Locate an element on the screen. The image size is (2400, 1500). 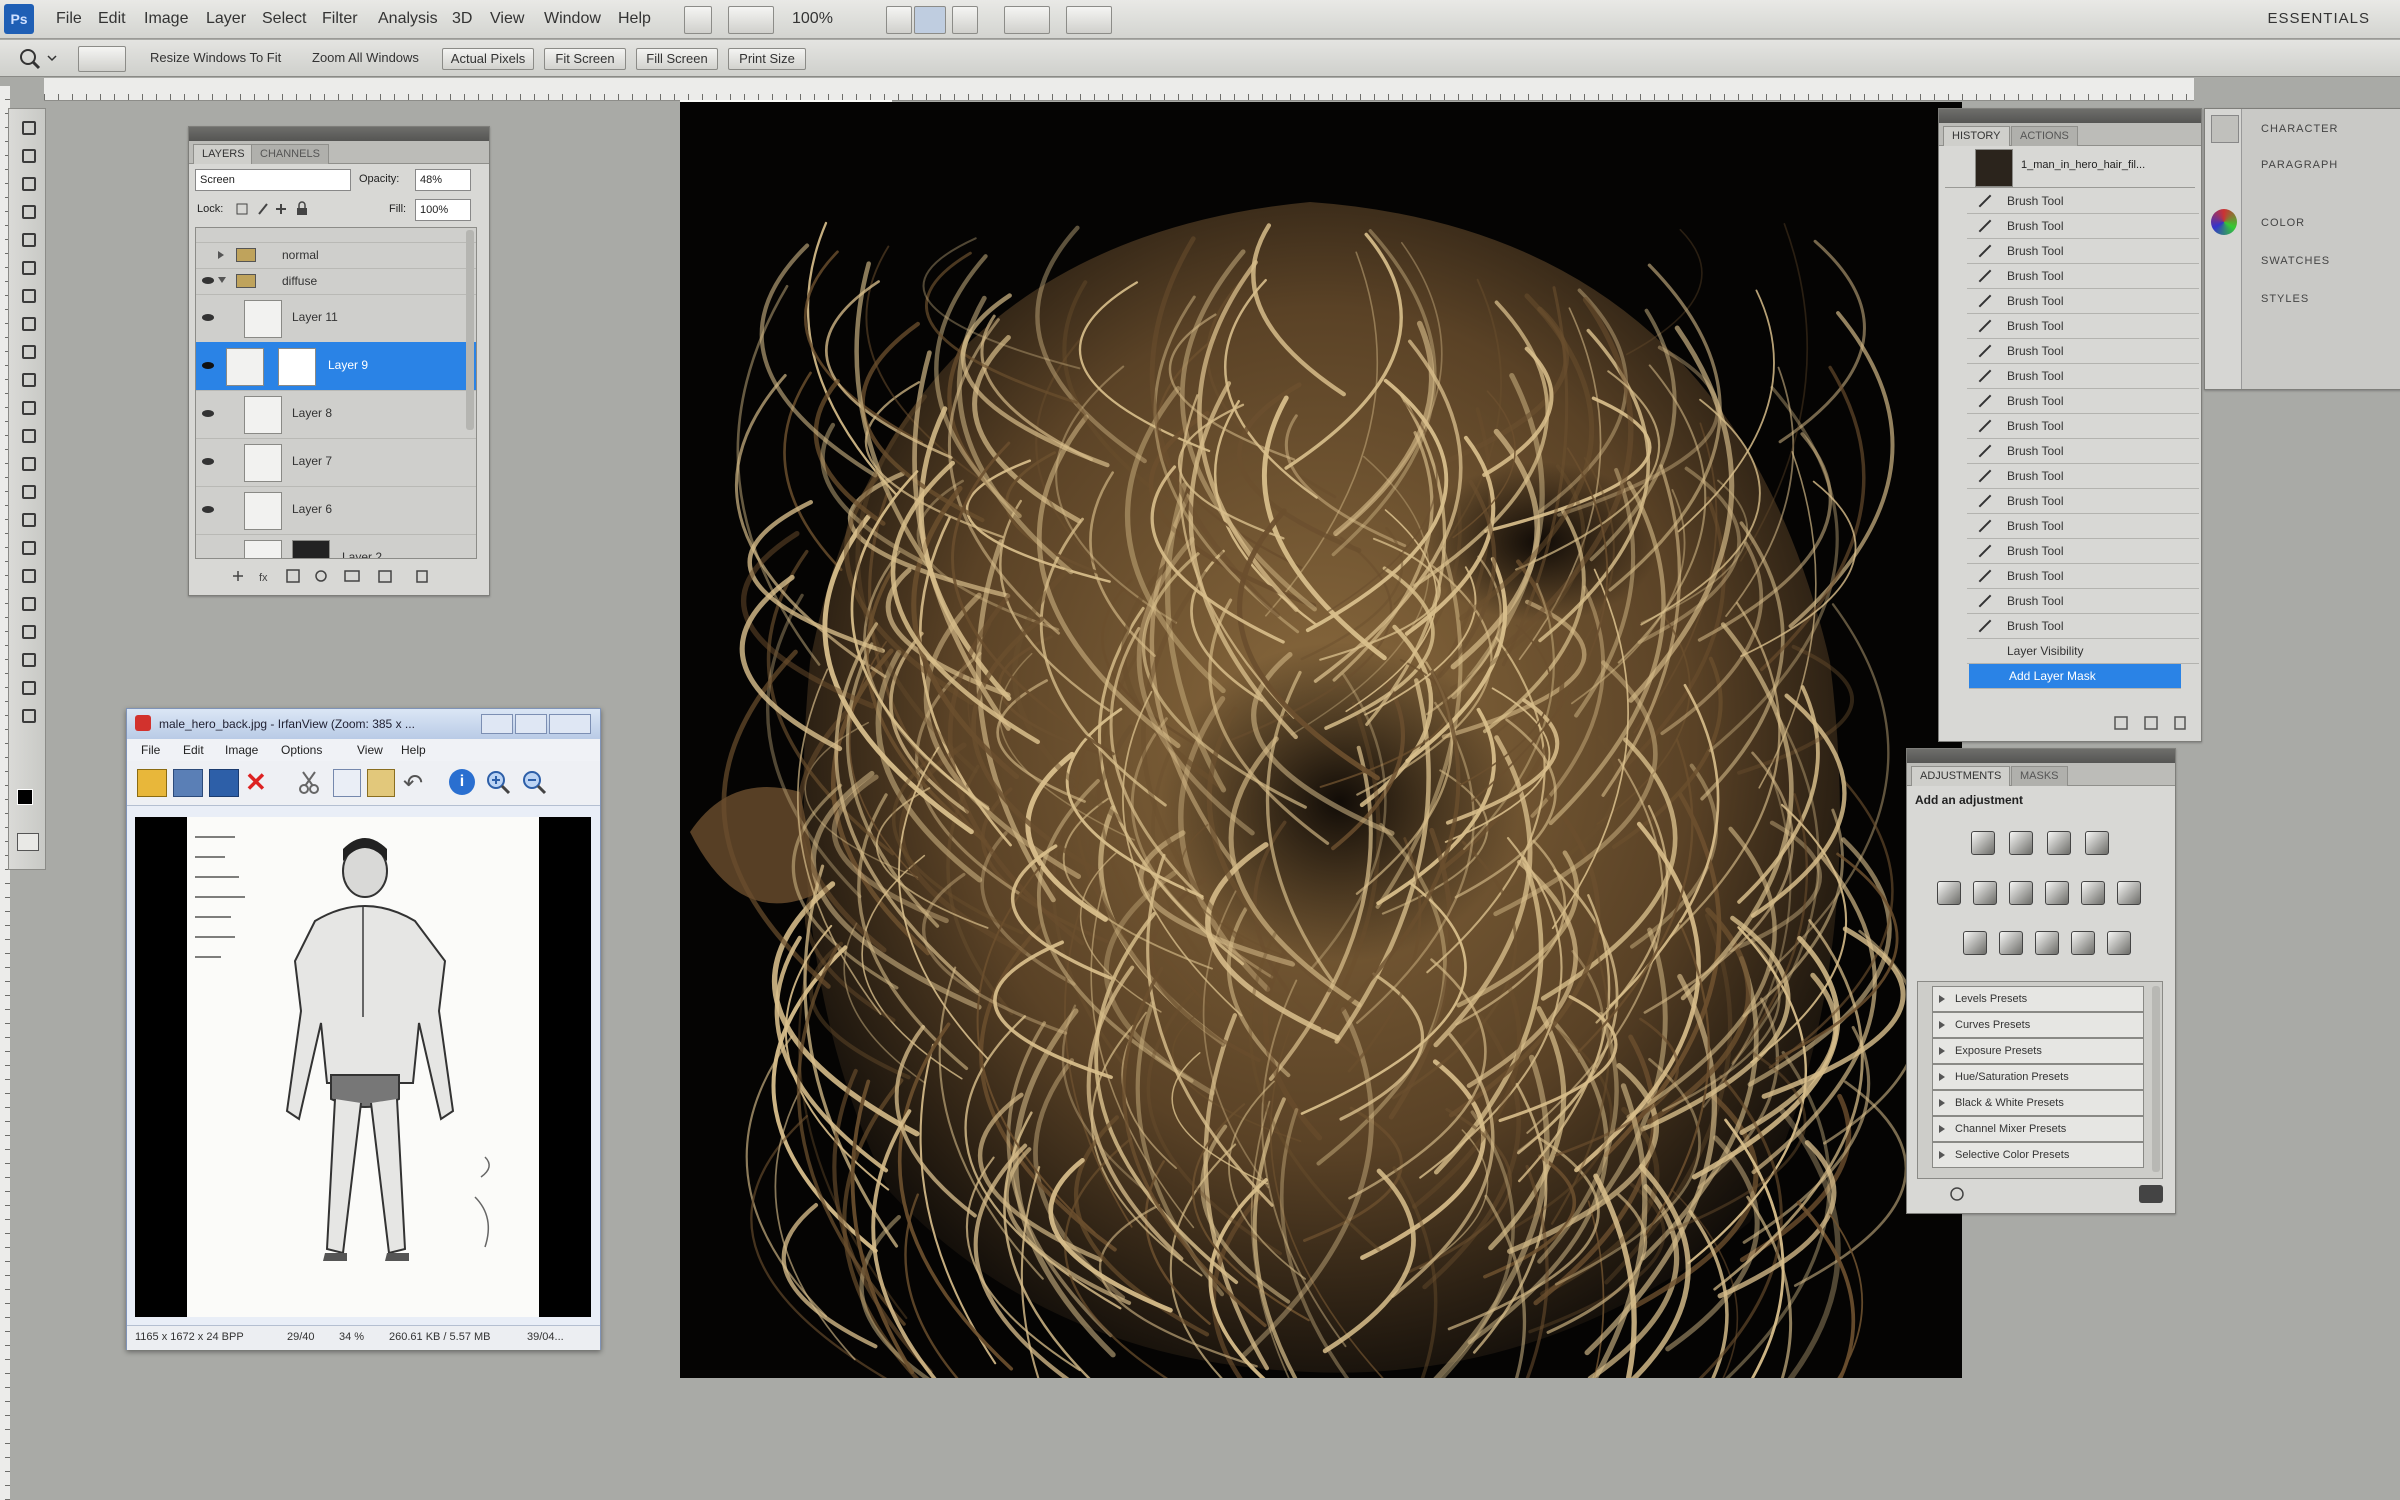
vibrance-icon is located at coordinates (1949, 893).